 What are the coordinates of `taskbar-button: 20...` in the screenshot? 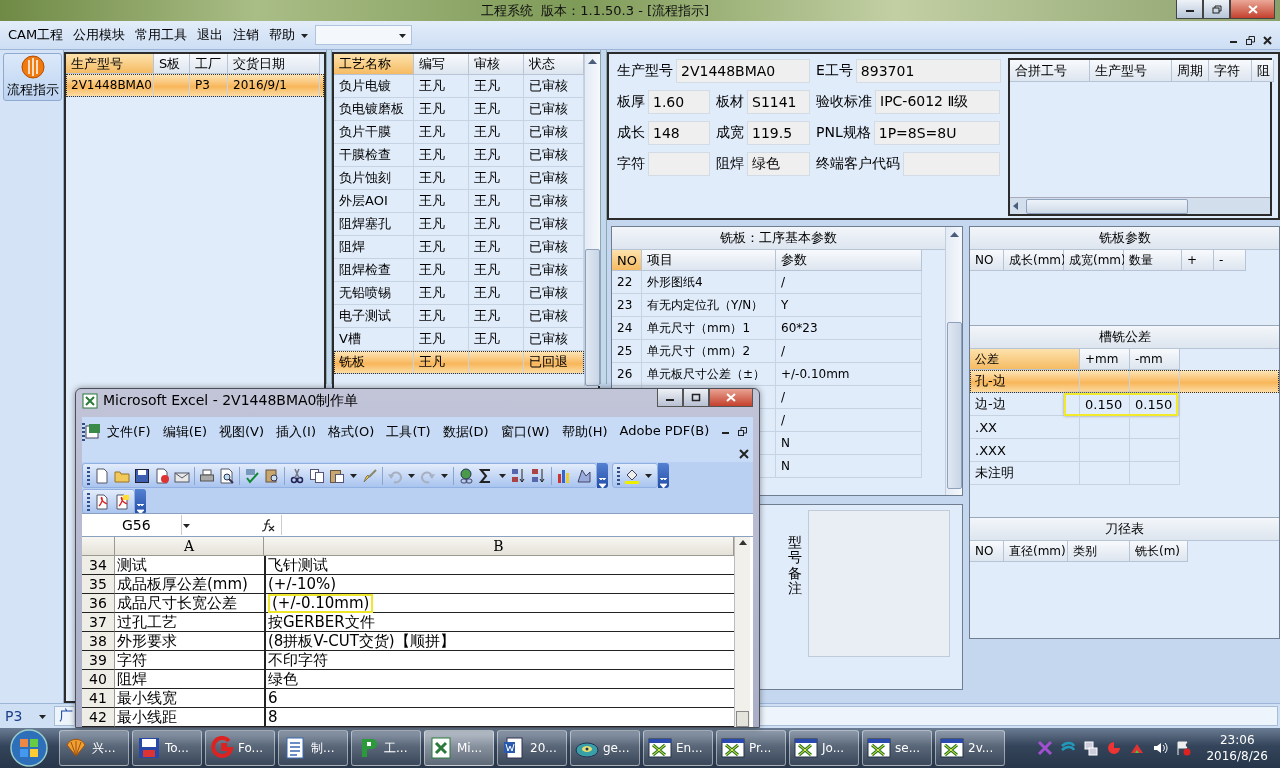 It's located at (532, 748).